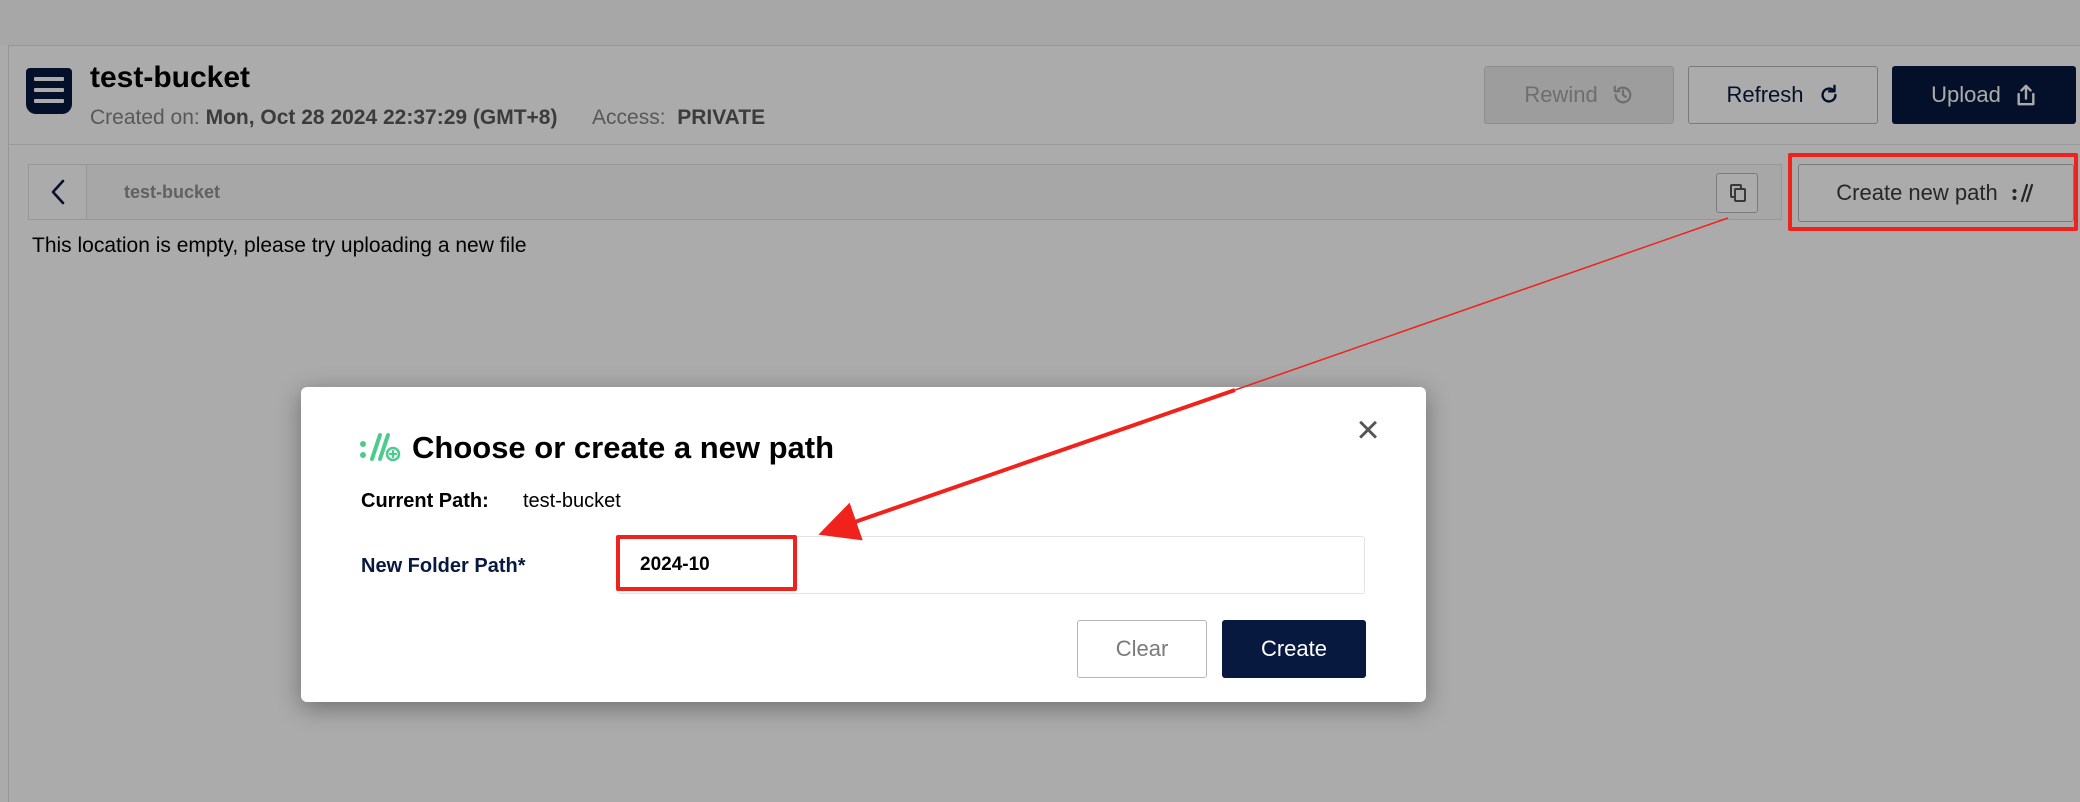 Image resolution: width=2080 pixels, height=802 pixels. Describe the element at coordinates (1142, 649) in the screenshot. I see `clear-button: Clear` at that location.